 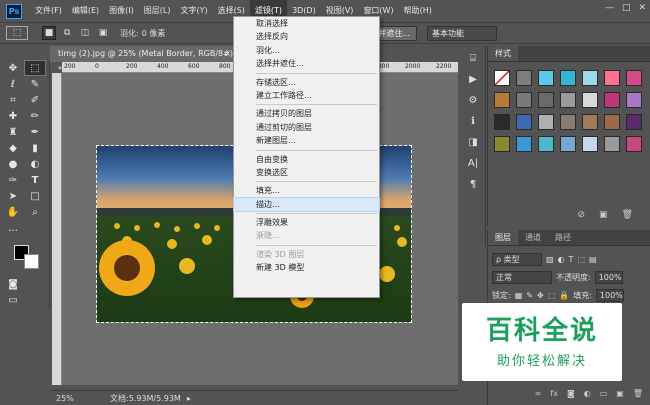 What do you see at coordinates (306, 159) in the screenshot?
I see `context-menu-item: 自由变换` at bounding box center [306, 159].